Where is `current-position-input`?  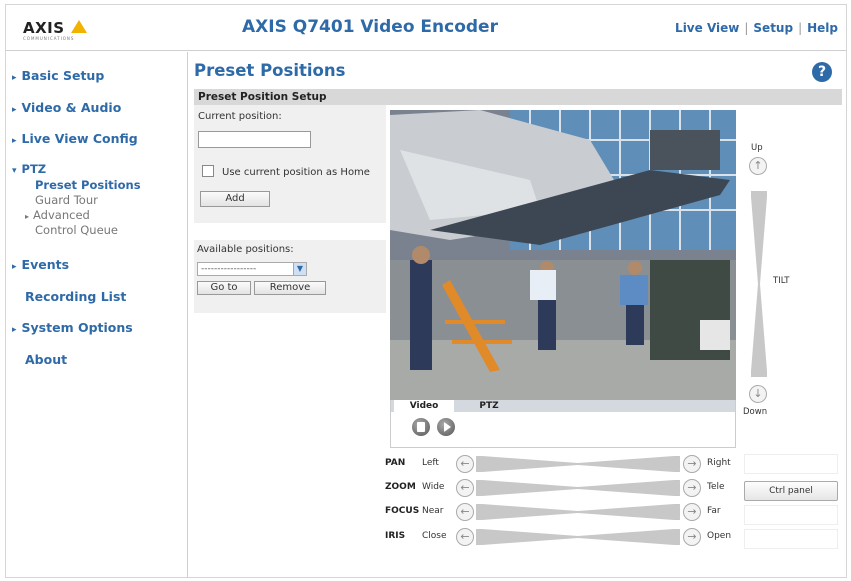
current-position-input is located at coordinates (254, 139).